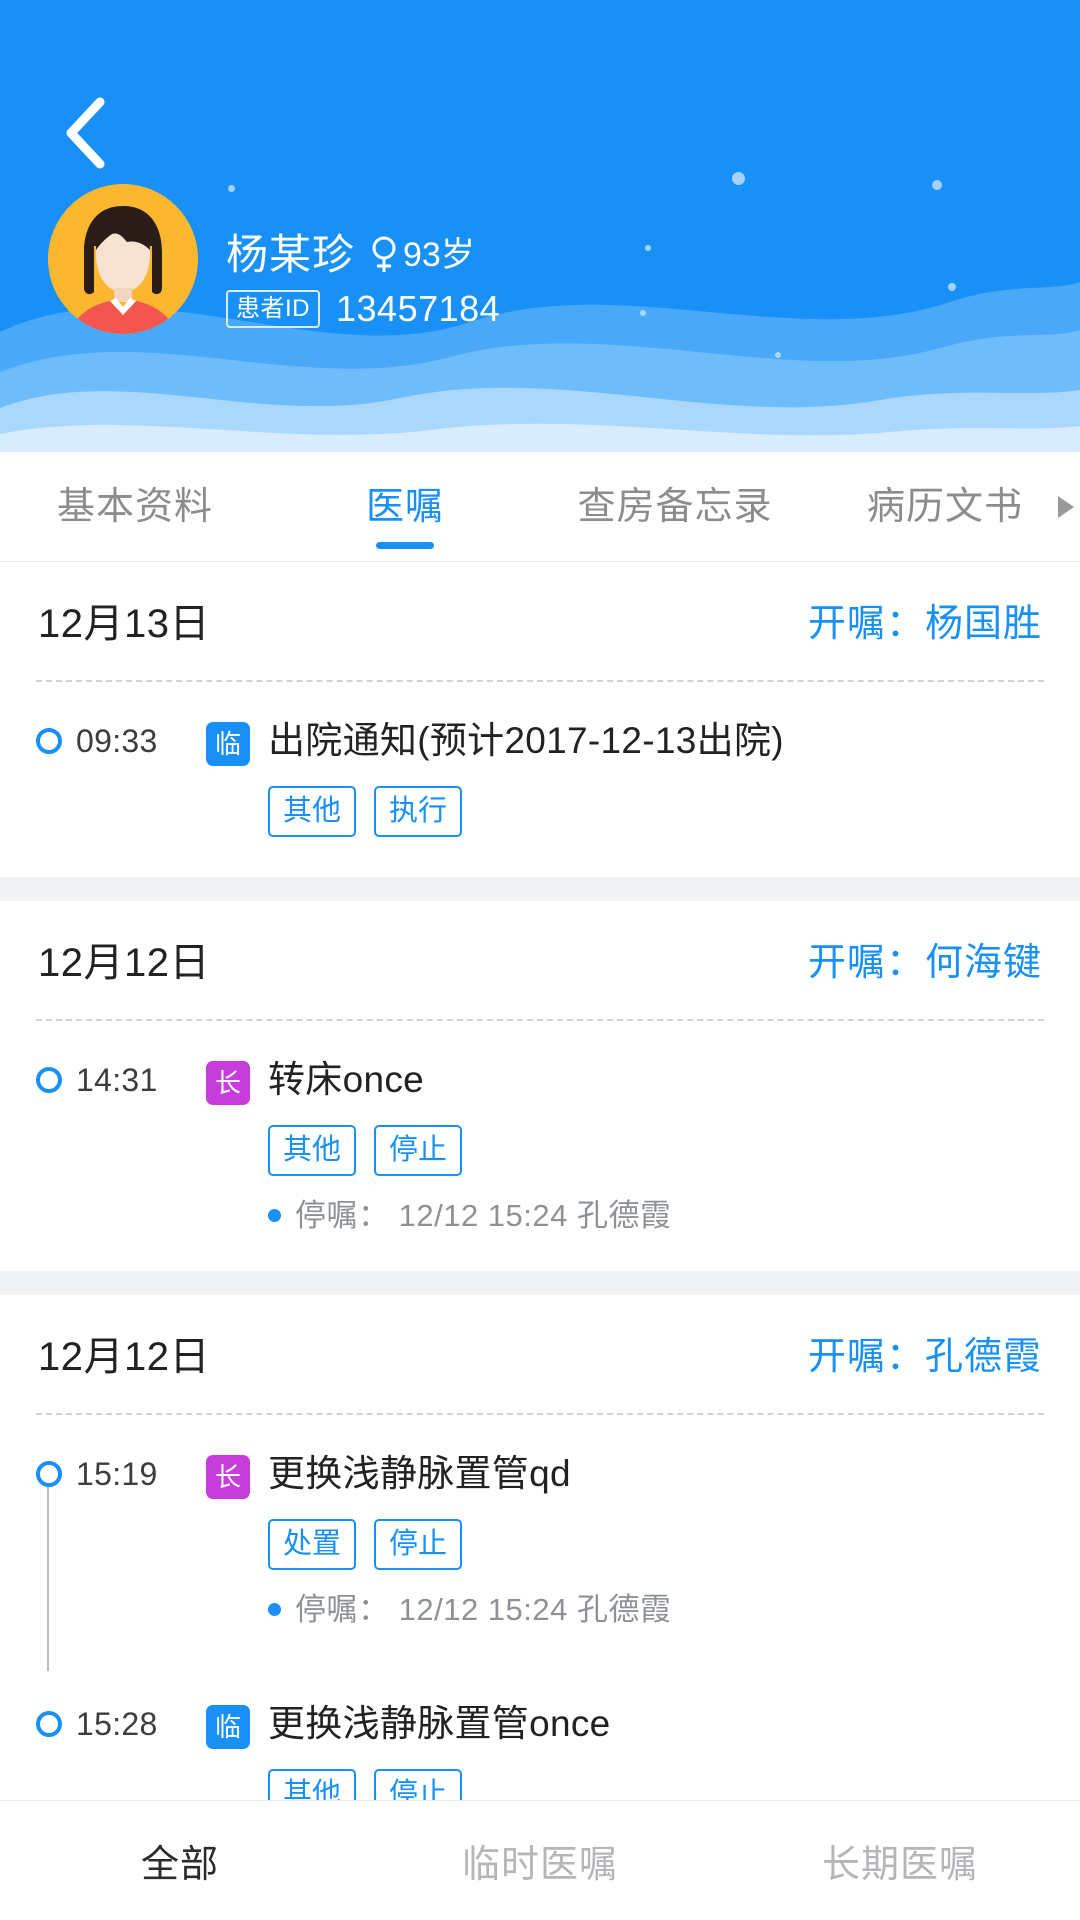  I want to click on doctor-name: 孔德霞, so click(983, 1357).